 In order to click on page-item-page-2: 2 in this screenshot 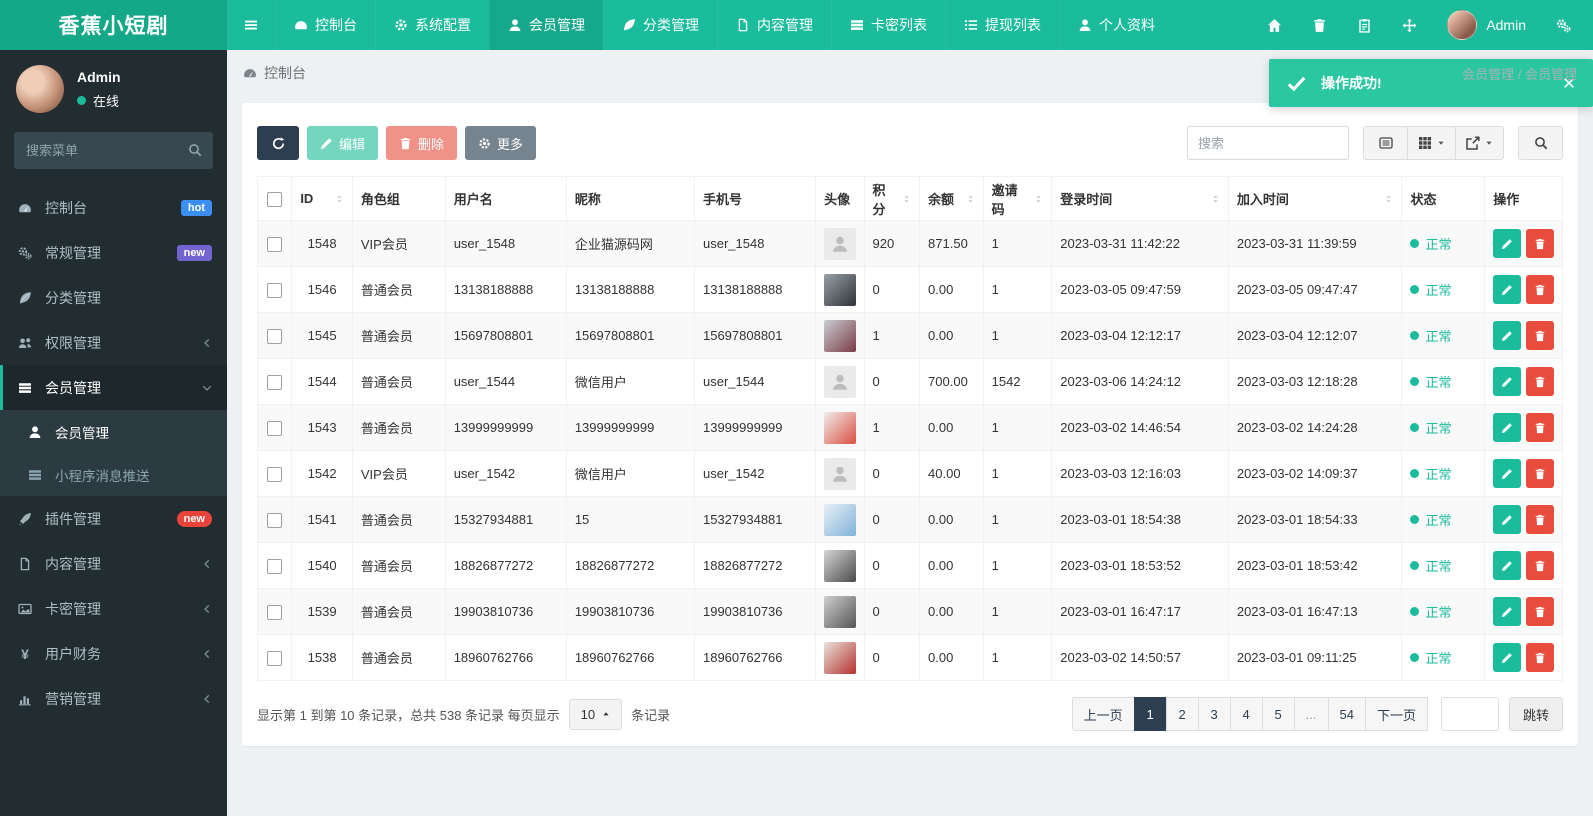, I will do `click(1182, 714)`.